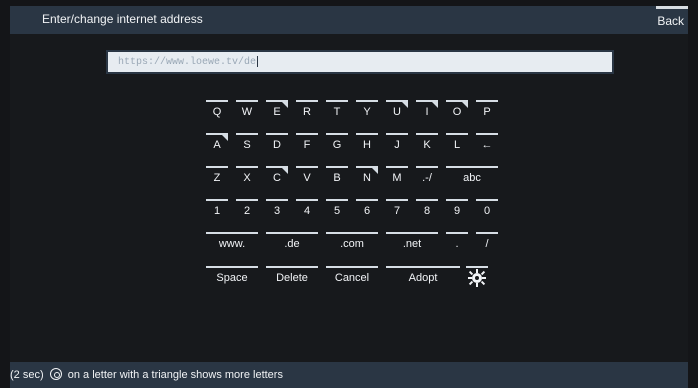  I want to click on key-t: T, so click(337, 111).